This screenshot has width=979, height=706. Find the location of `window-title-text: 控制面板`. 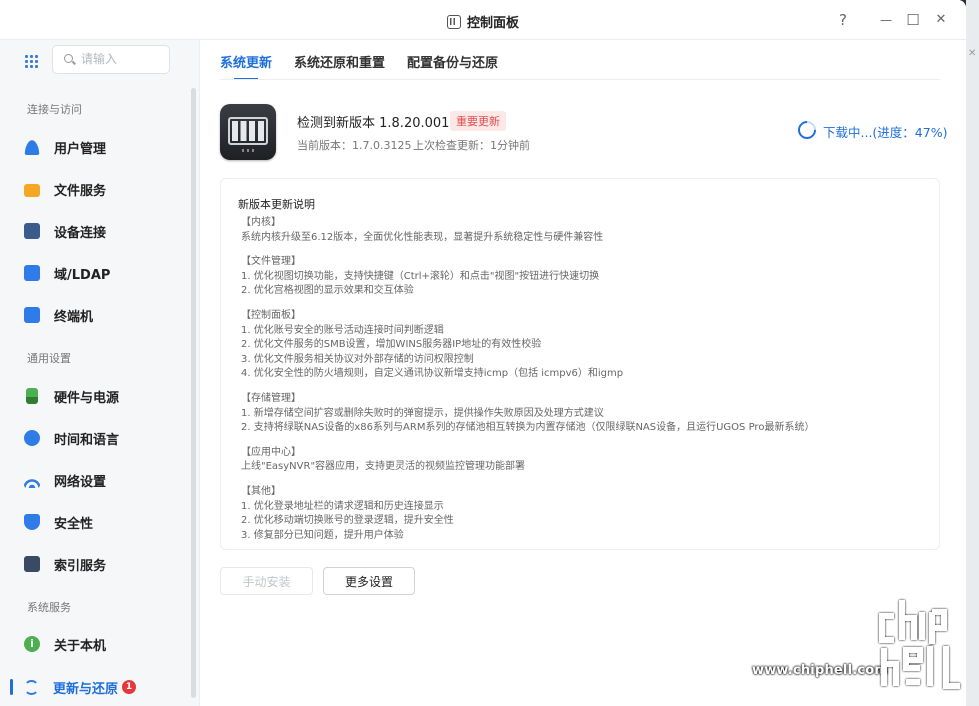

window-title-text: 控制面板 is located at coordinates (492, 23).